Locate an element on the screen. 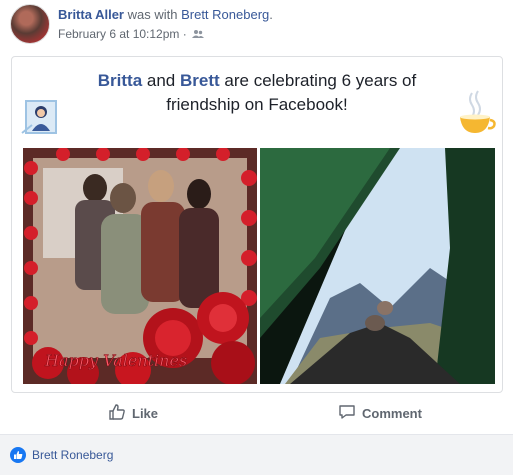 The image size is (513, 475). author-name: Britta Aller is located at coordinates (91, 14).